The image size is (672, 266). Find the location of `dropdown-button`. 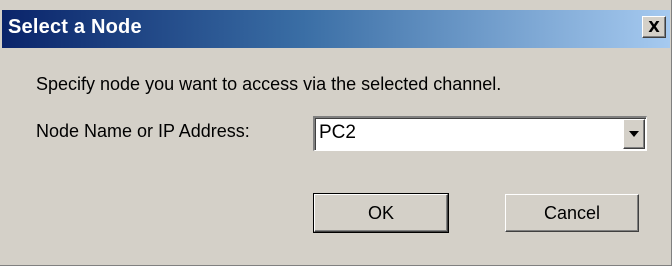

dropdown-button is located at coordinates (634, 134).